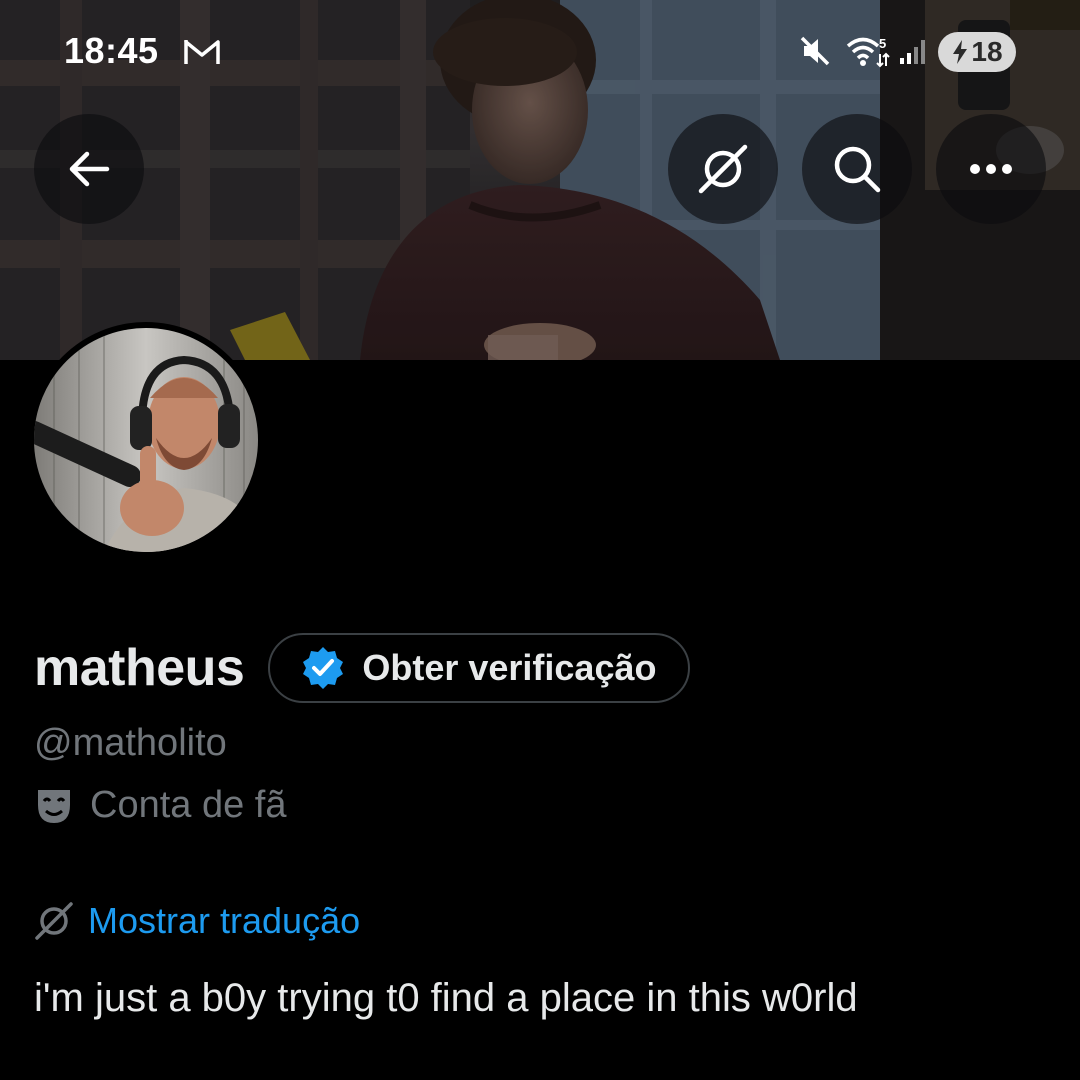  Describe the element at coordinates (188, 805) in the screenshot. I see `category-label: Conta de fã` at that location.